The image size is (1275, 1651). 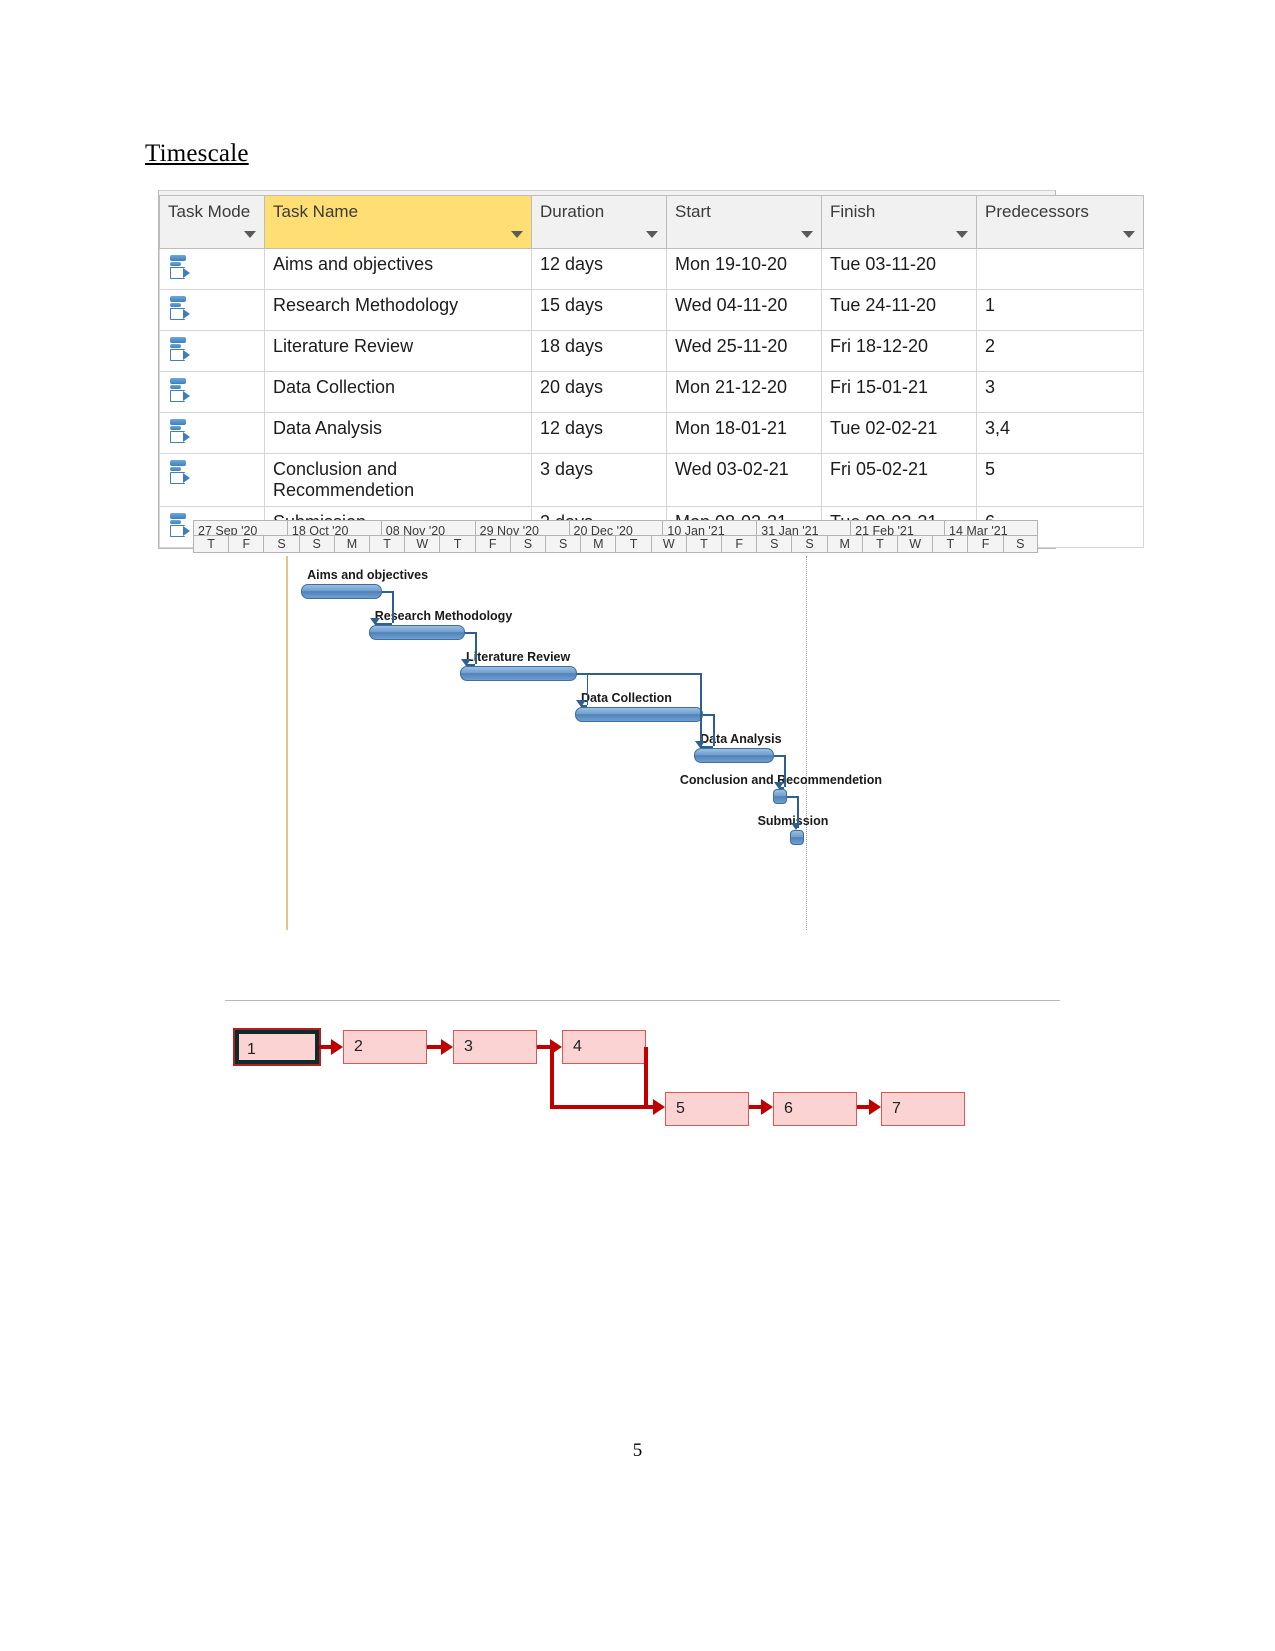 I want to click on gantt-month-label: 27 Sep '20, so click(x=240, y=528).